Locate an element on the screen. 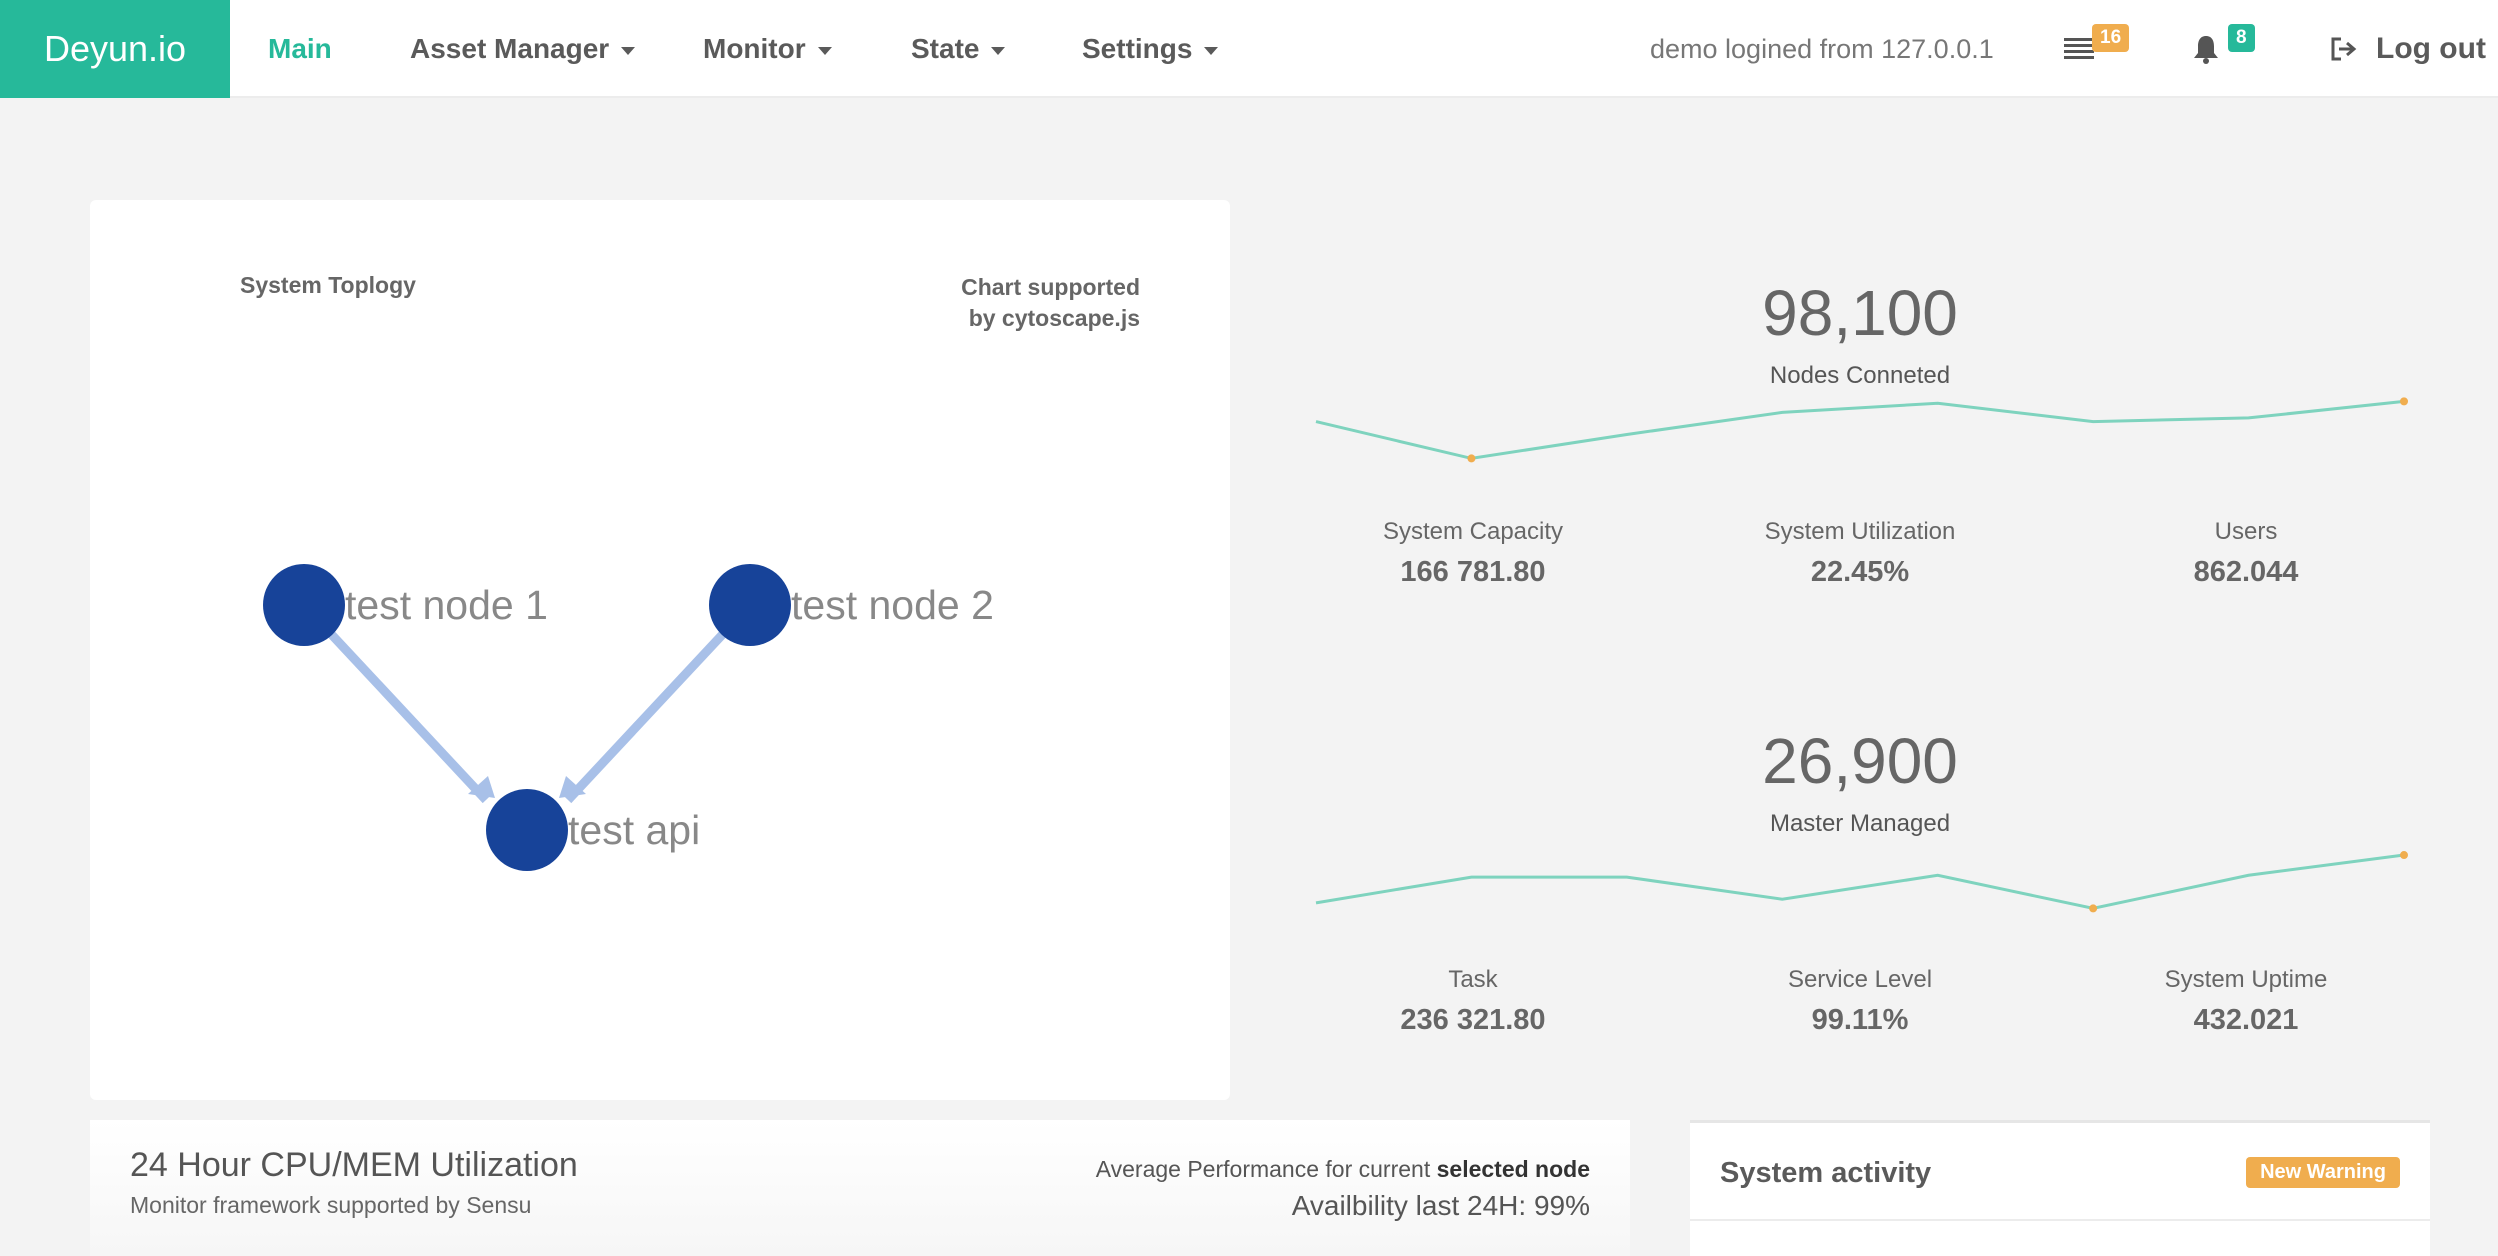 The image size is (2498, 1256). performance-prefix: Average Performance for current is located at coordinates (1266, 1169).